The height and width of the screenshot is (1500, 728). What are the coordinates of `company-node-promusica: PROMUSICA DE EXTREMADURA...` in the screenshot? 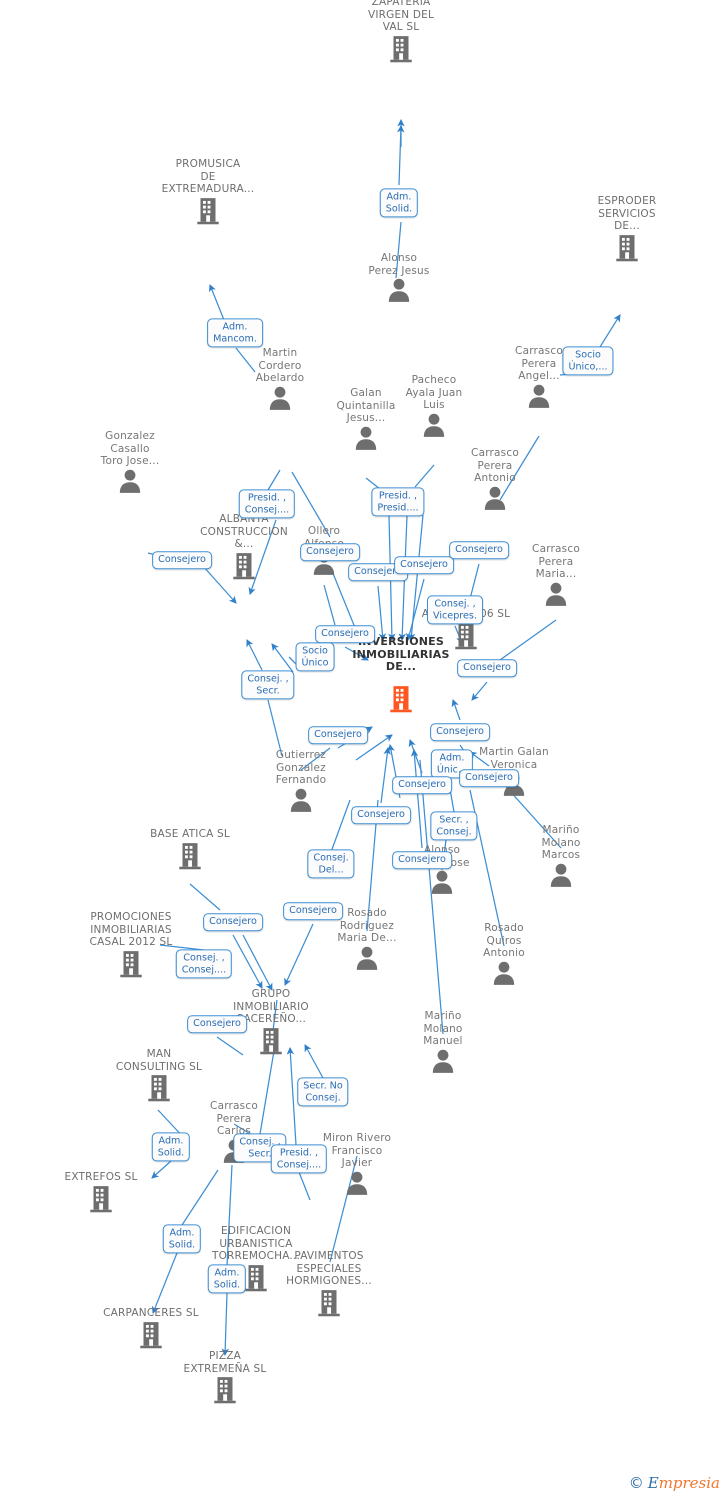 It's located at (208, 192).